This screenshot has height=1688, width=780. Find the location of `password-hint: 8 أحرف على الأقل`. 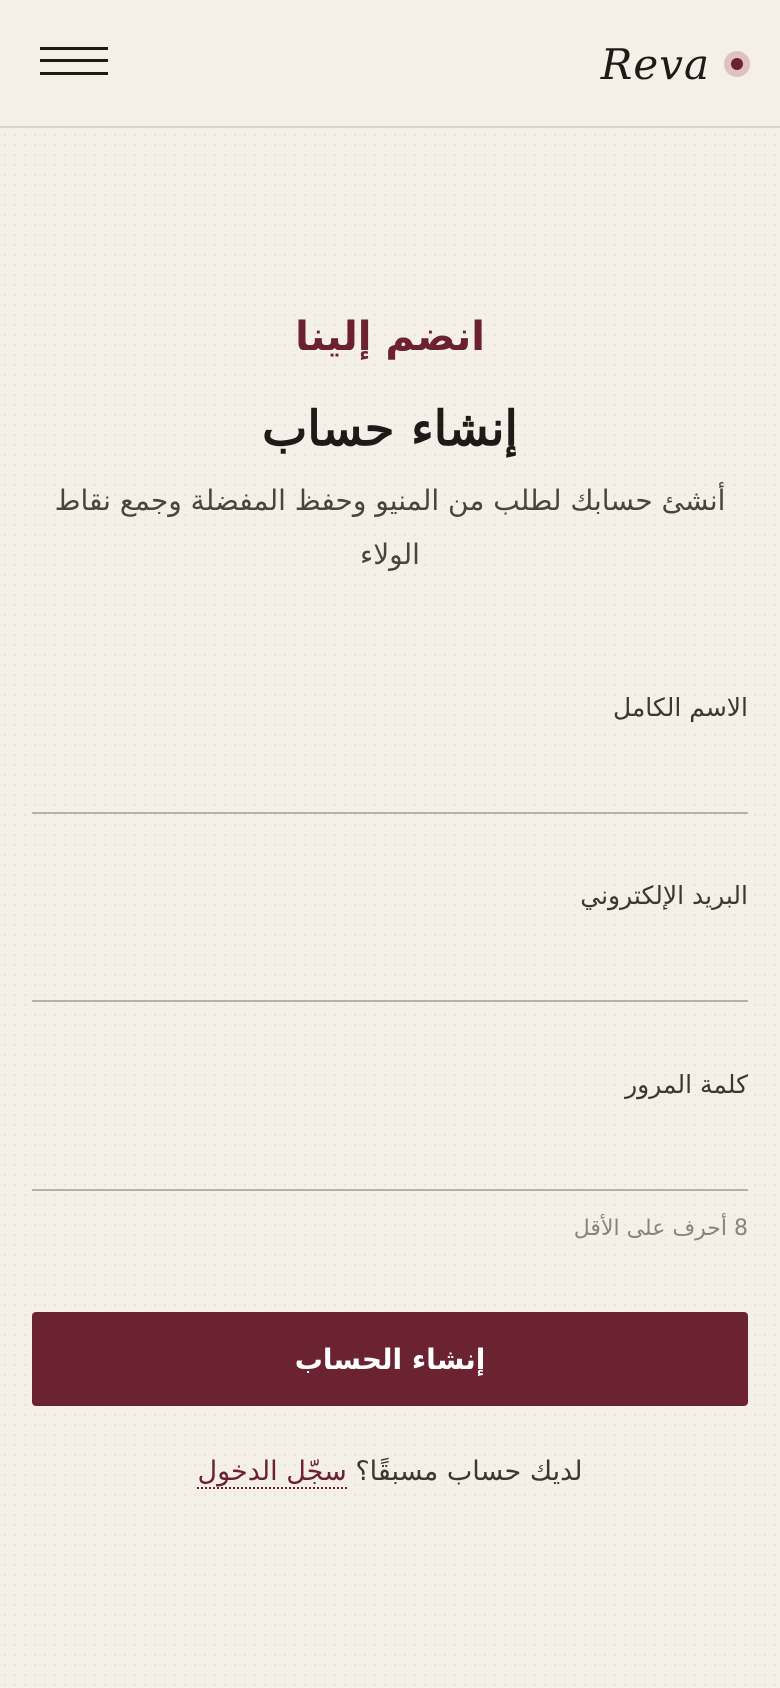

password-hint: 8 أحرف على الأقل is located at coordinates (660, 1228).